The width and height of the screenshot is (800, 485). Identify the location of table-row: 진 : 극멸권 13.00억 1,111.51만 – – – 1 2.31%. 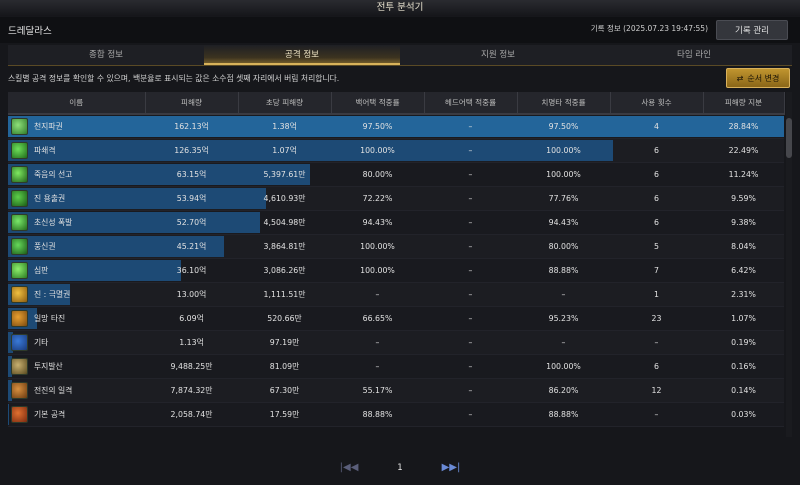
(396, 294).